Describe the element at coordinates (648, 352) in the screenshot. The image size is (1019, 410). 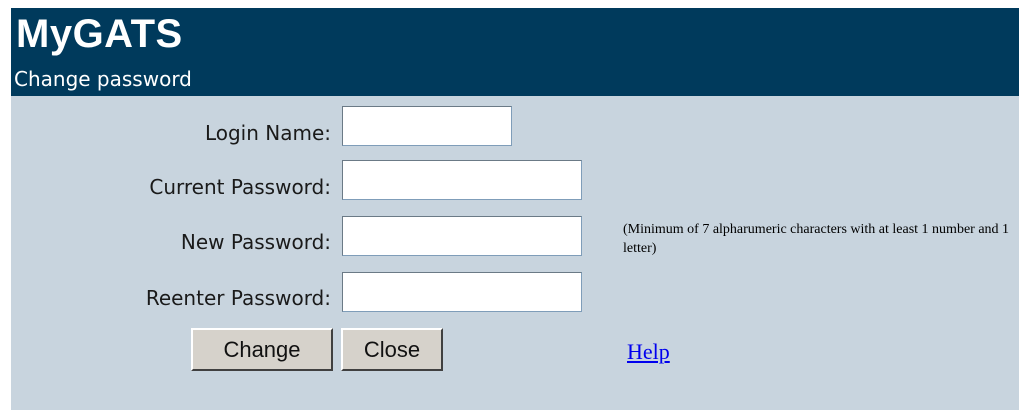
I see `help-link: Help` at that location.